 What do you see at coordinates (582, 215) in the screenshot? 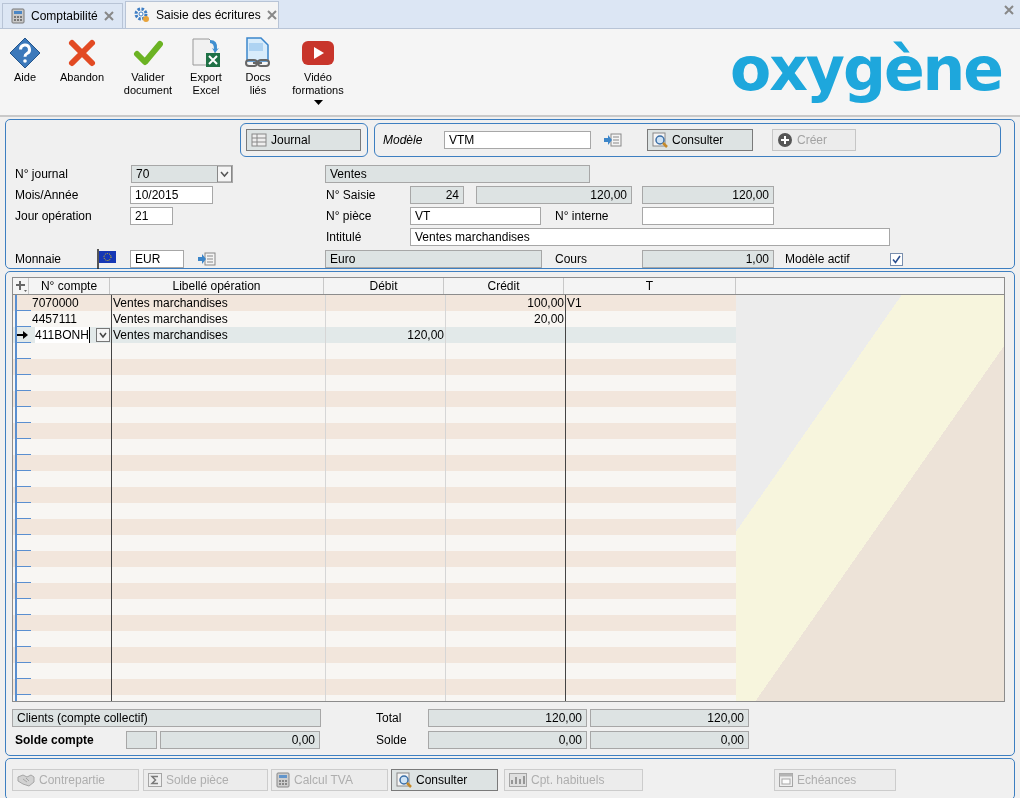
I see `field-label: N° interne` at bounding box center [582, 215].